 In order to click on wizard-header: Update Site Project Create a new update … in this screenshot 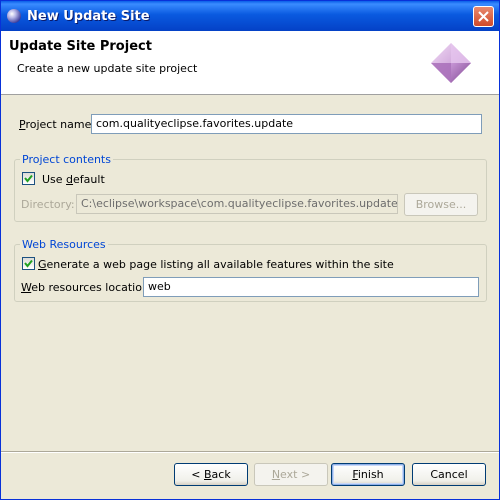, I will do `click(250, 63)`.